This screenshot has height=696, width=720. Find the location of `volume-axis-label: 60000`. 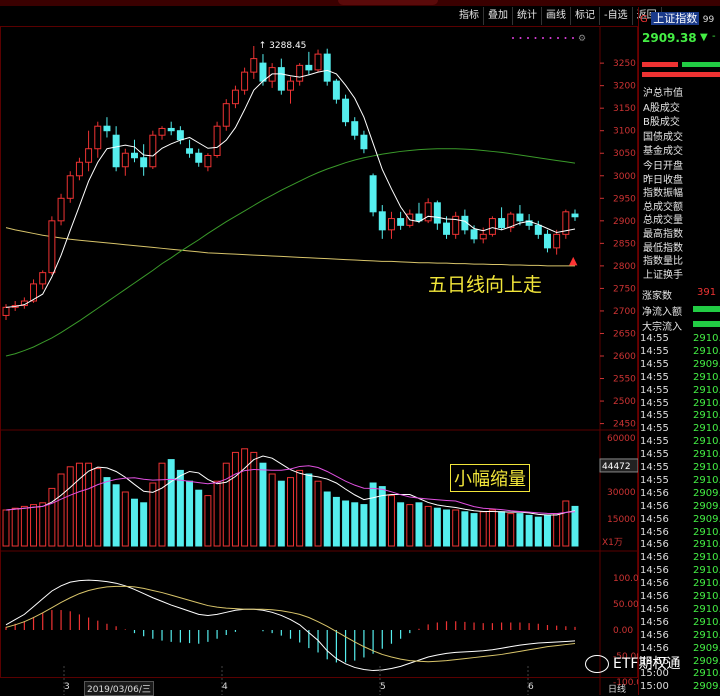

volume-axis-label: 60000 is located at coordinates (621, 439).